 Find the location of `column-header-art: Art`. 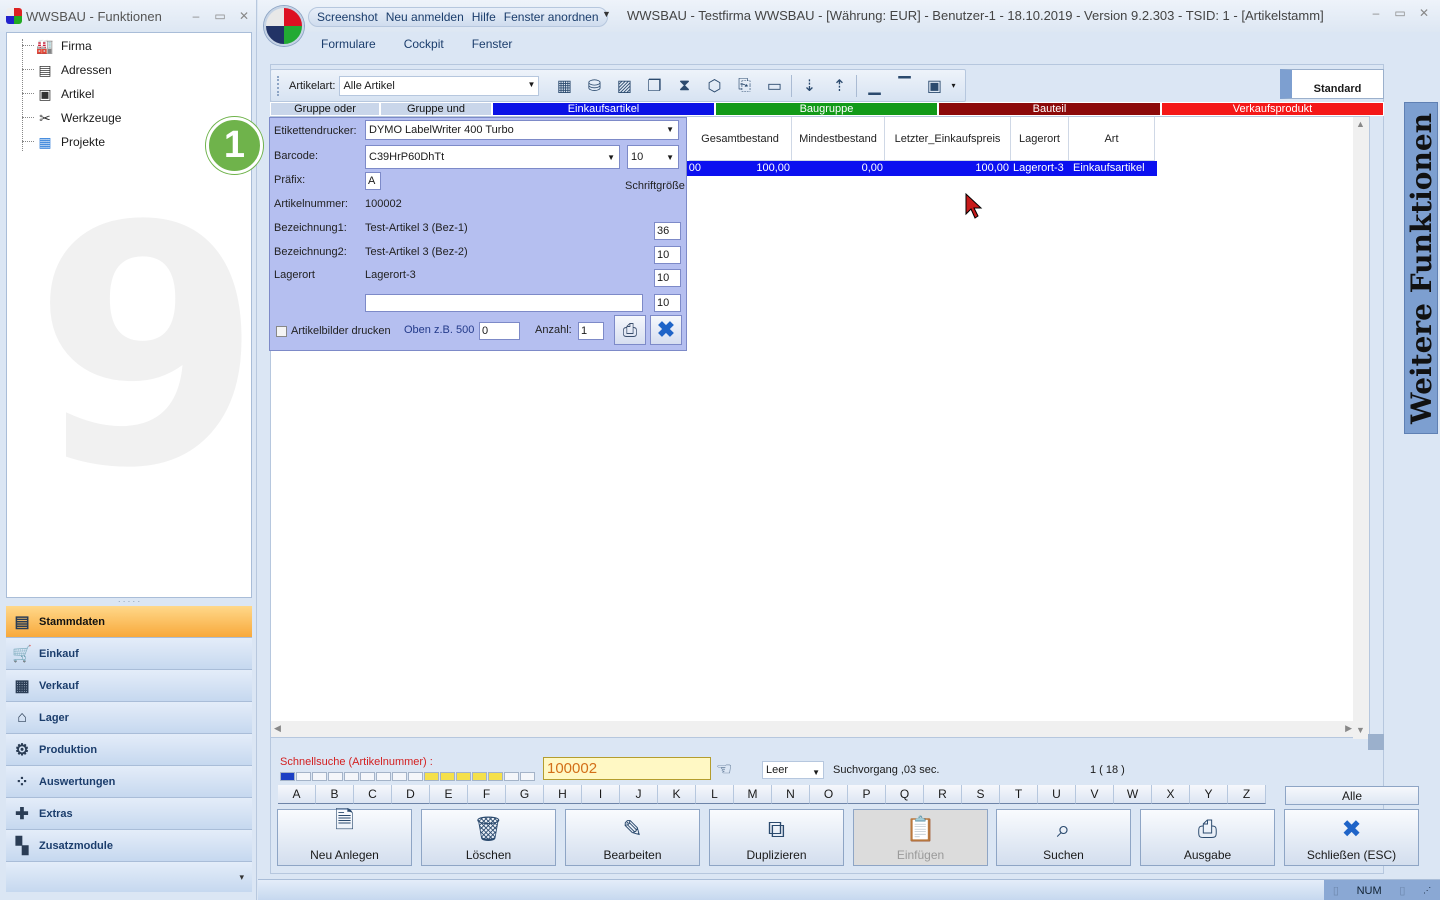

column-header-art: Art is located at coordinates (1112, 139).